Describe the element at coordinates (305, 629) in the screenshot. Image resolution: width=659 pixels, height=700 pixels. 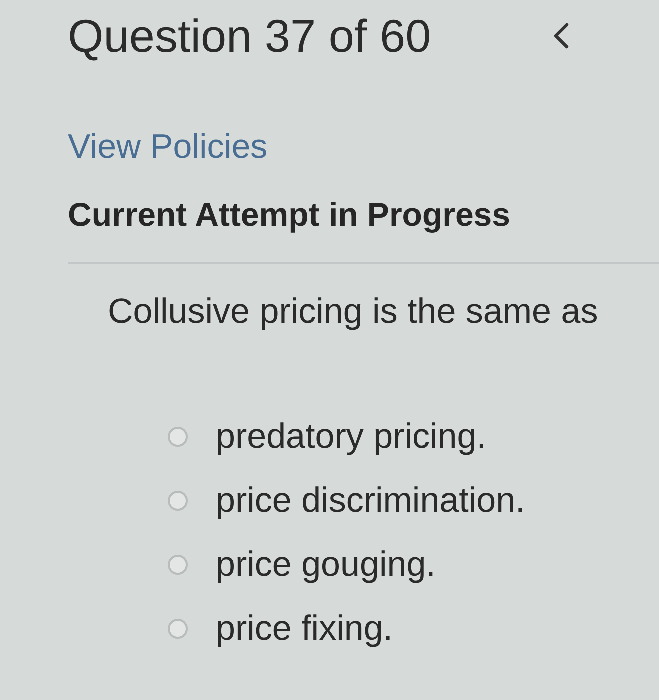
I see `answer-option: price fixing.` at that location.